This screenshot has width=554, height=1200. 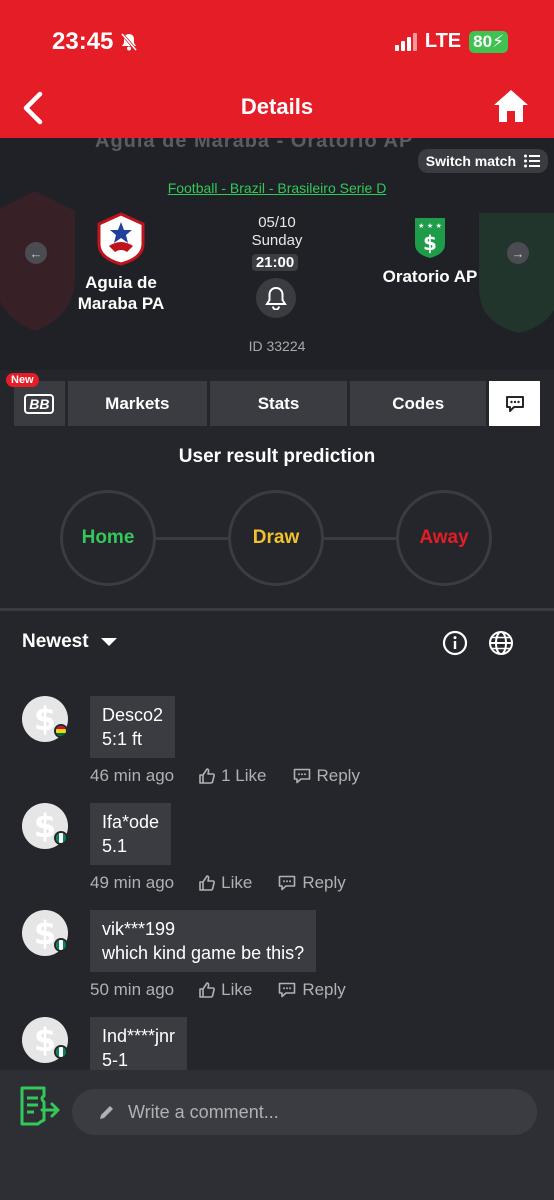 What do you see at coordinates (405, 41) in the screenshot?
I see `signal-icon` at bounding box center [405, 41].